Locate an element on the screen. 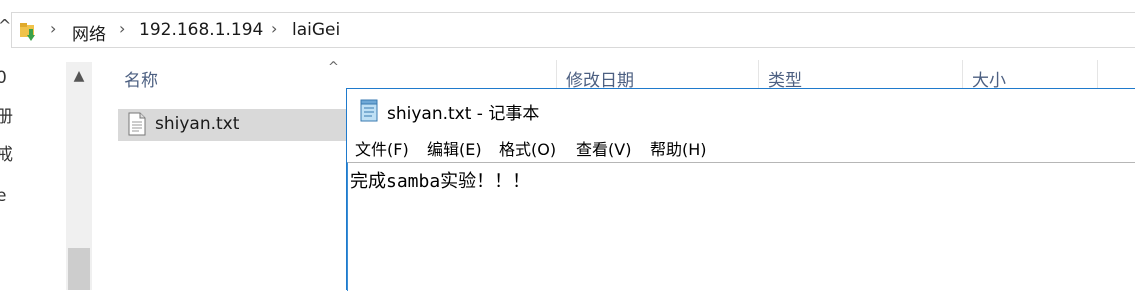 This screenshot has width=1135, height=291. nav-item-fragment: 戒 is located at coordinates (6, 152).